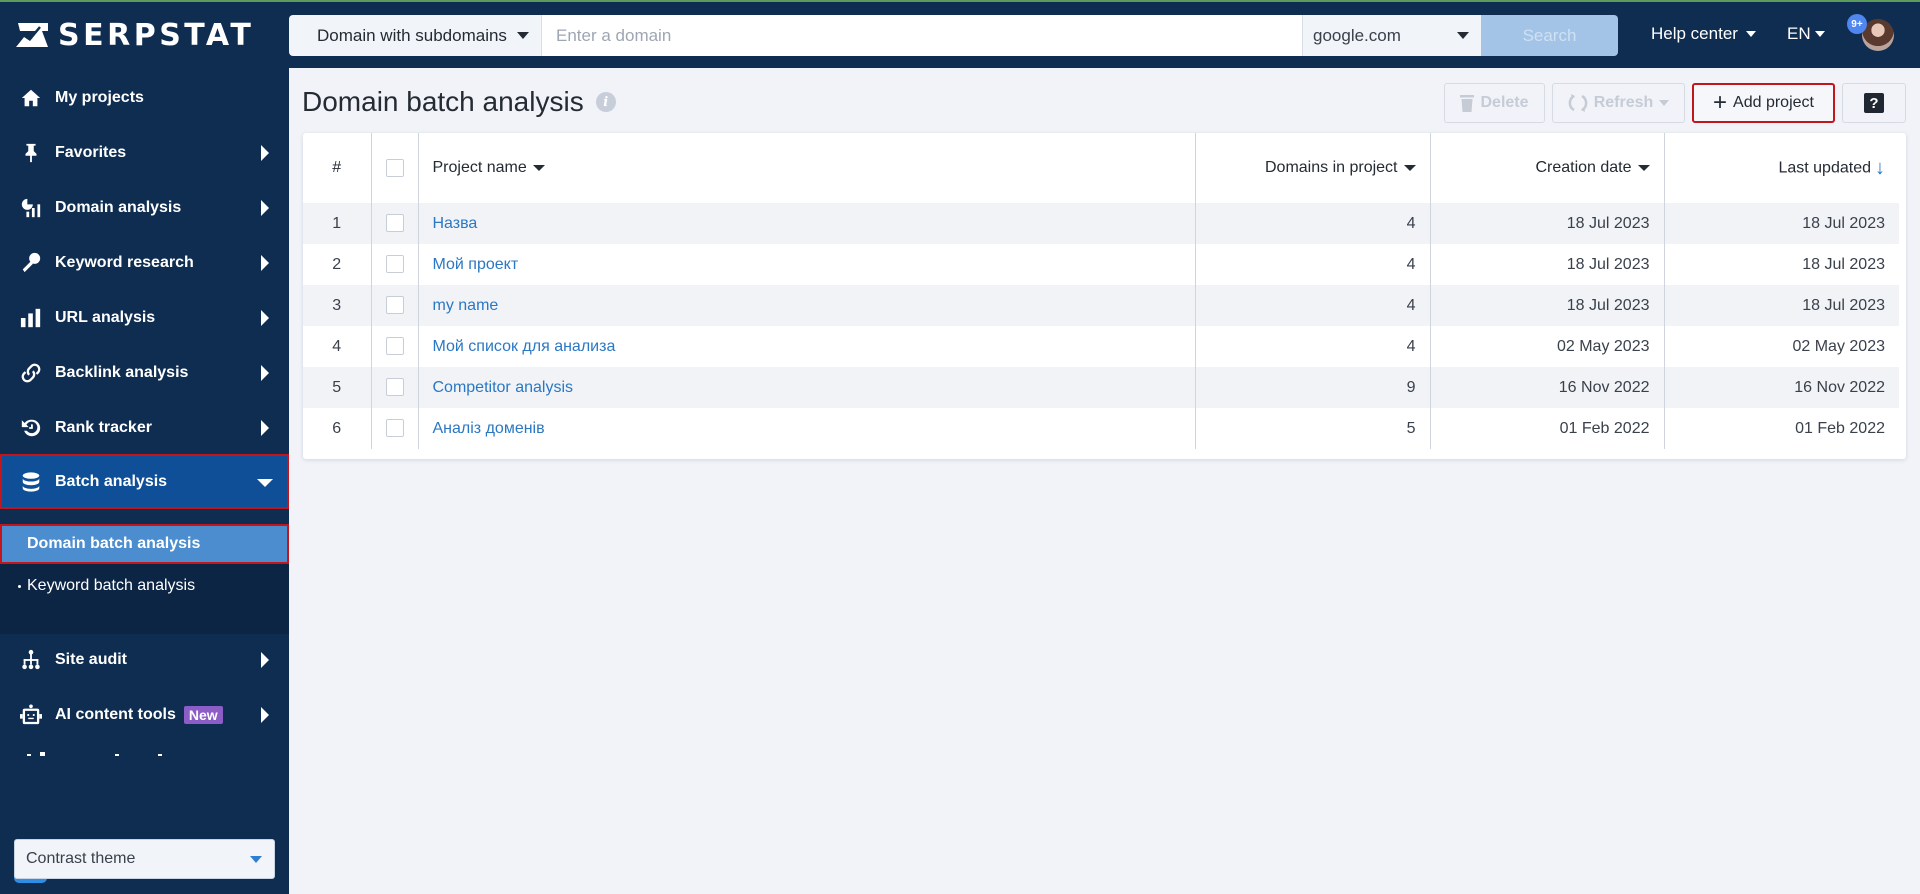  What do you see at coordinates (144, 859) in the screenshot?
I see `theme-select: Contrast theme` at bounding box center [144, 859].